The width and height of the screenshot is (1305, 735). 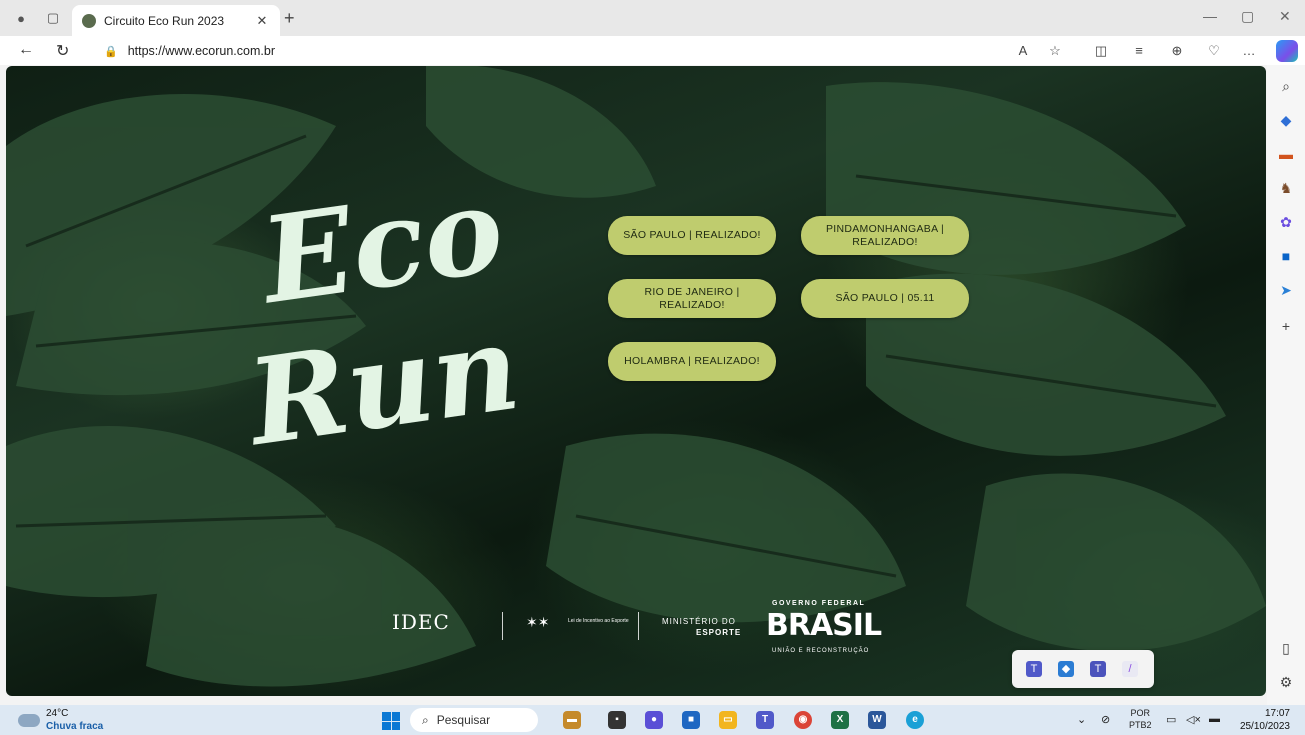 What do you see at coordinates (617, 720) in the screenshot?
I see `task-view-icon: ▪` at bounding box center [617, 720].